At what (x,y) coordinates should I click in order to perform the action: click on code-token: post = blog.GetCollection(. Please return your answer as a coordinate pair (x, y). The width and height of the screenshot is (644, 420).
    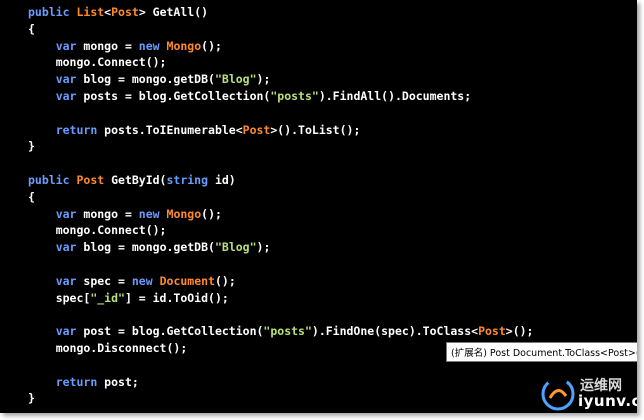
    Looking at the image, I should click on (170, 331).